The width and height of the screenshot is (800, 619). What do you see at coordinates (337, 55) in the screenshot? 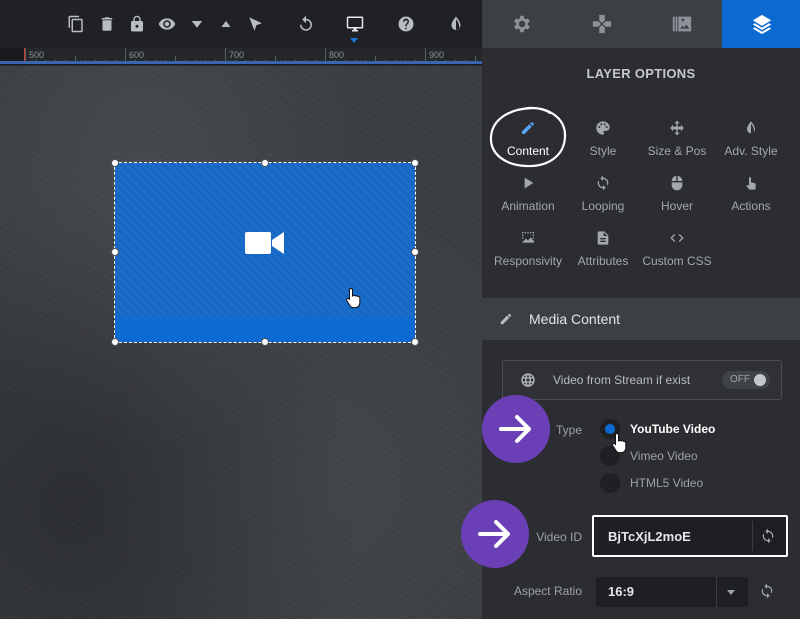
I see `ruler-label: 800` at bounding box center [337, 55].